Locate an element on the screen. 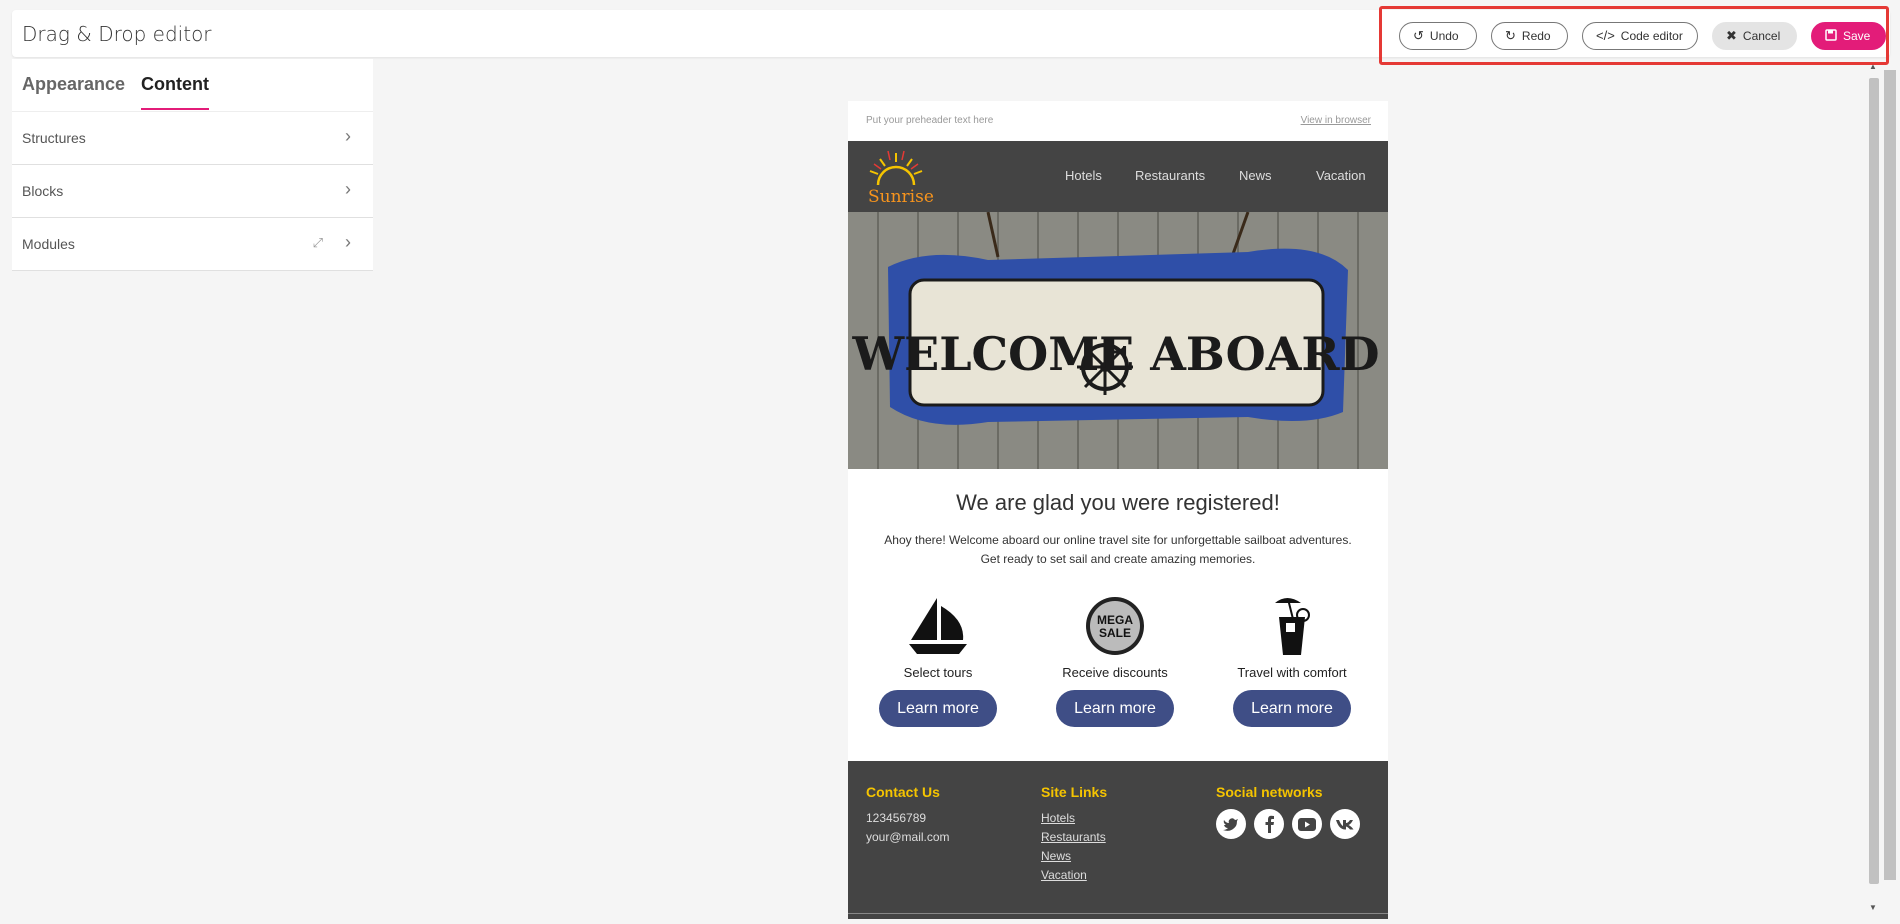 This screenshot has height=924, width=1900. nav-hotels: Hotels is located at coordinates (1083, 175).